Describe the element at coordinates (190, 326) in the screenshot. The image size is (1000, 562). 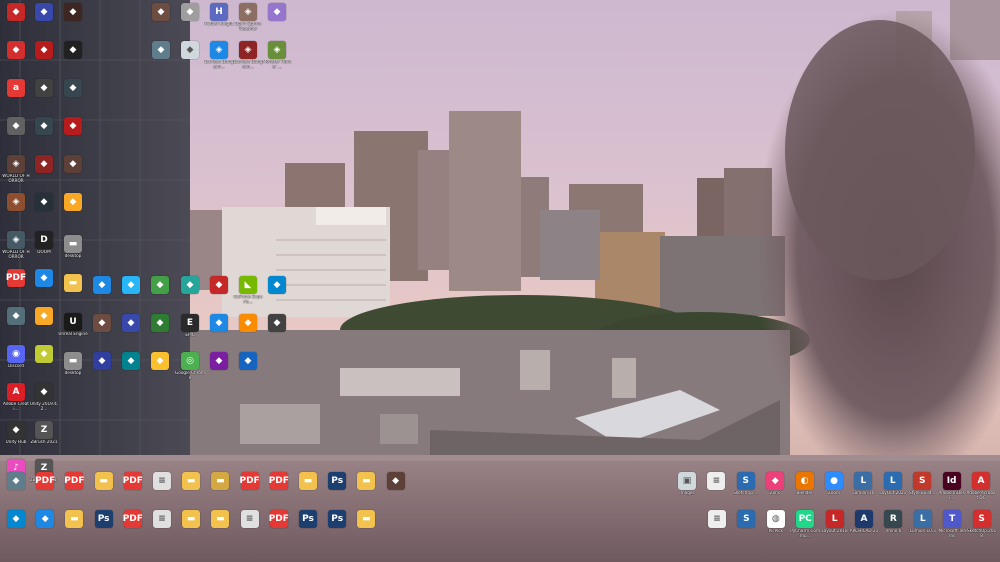
I see `desktop-shortcut: E EPIC` at that location.